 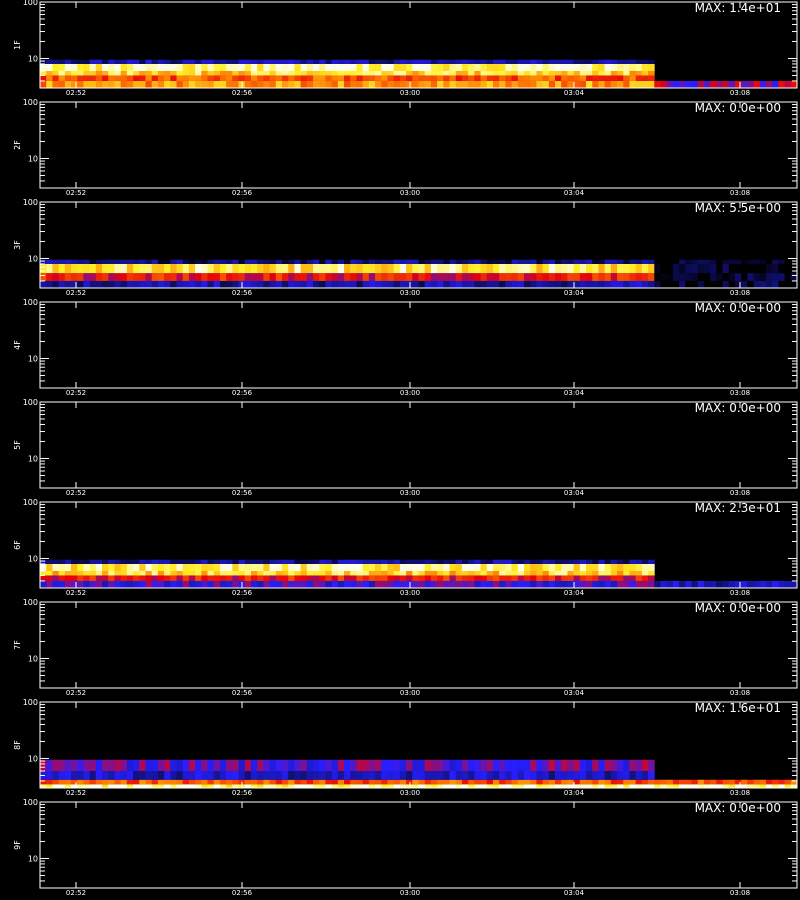 What do you see at coordinates (738, 608) in the screenshot?
I see `max-value-label: MAX: 0.0e+00` at bounding box center [738, 608].